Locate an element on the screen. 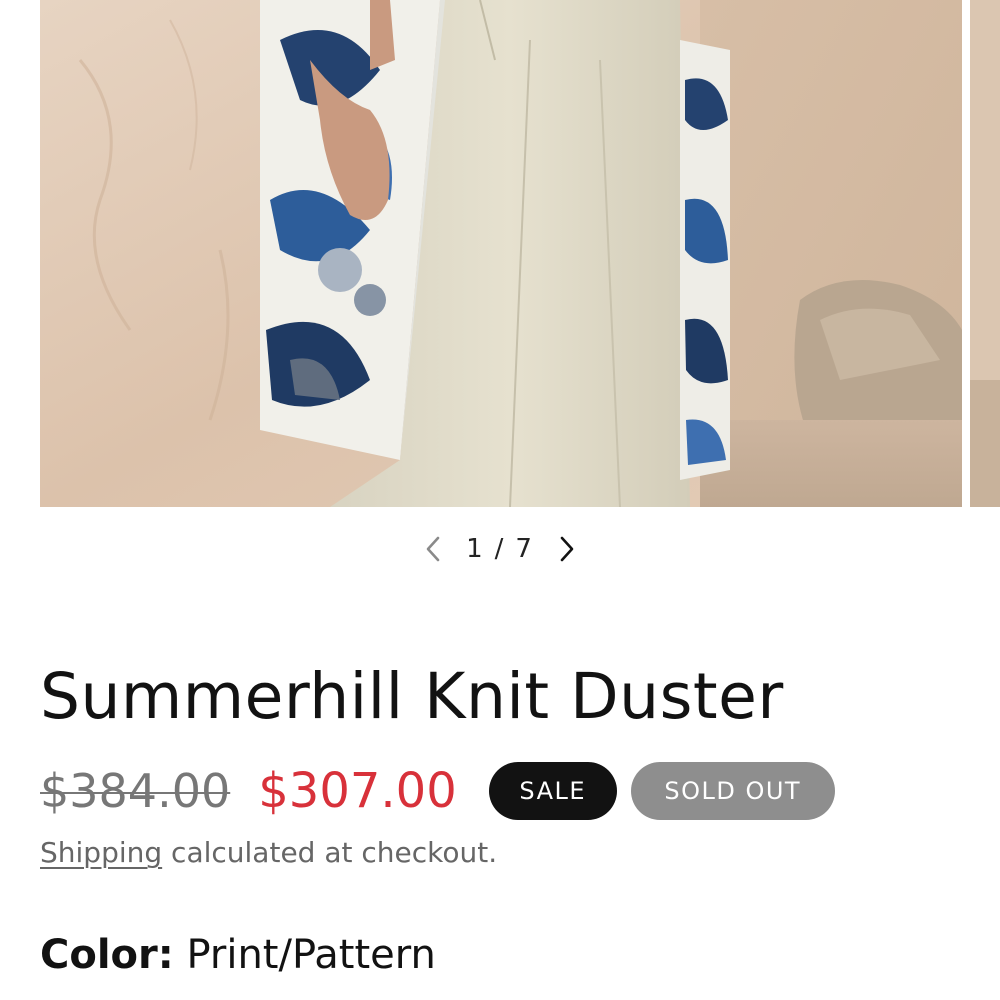 The width and height of the screenshot is (1000, 1000). chevron-right-icon is located at coordinates (567, 549).